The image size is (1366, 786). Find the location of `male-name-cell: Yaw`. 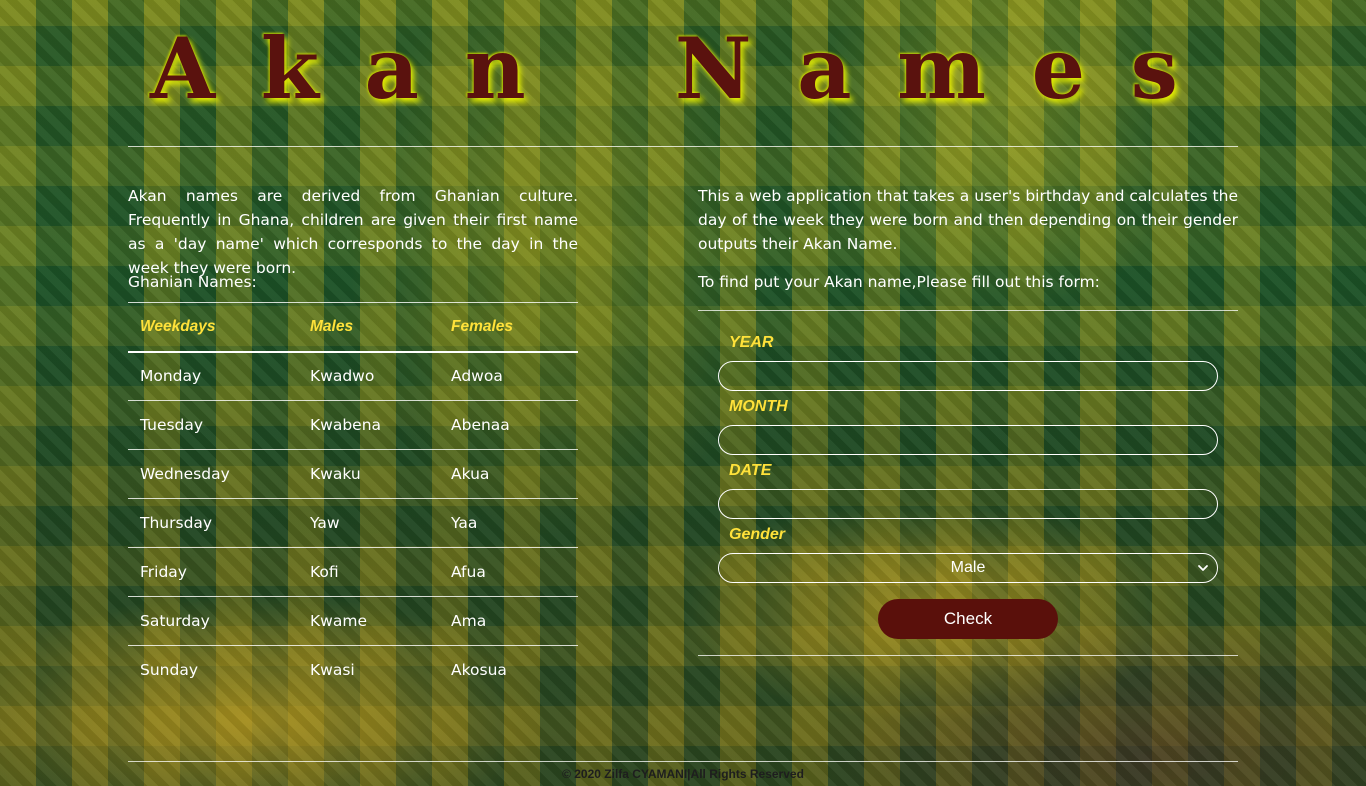

male-name-cell: Yaw is located at coordinates (368, 523).